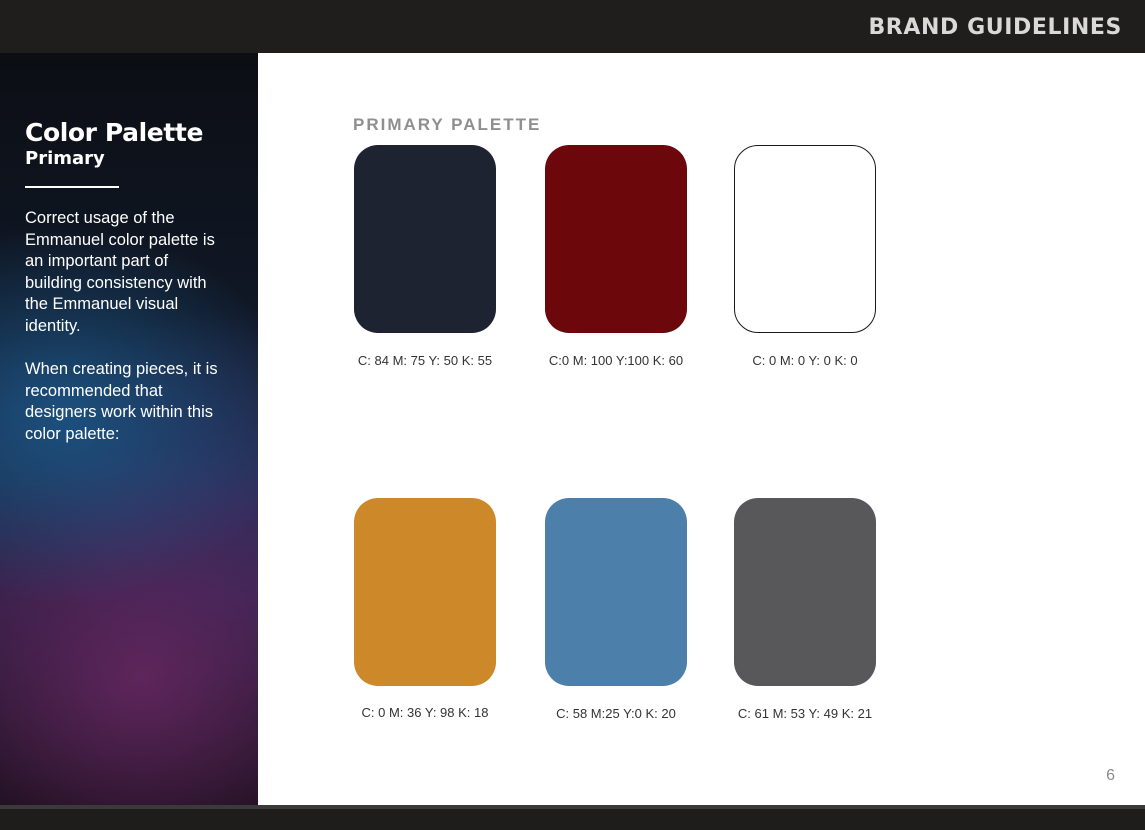 The height and width of the screenshot is (830, 1145). Describe the element at coordinates (616, 713) in the screenshot. I see `swatch-label-blue: C: 58 M:25 Y:0 K: 20` at that location.